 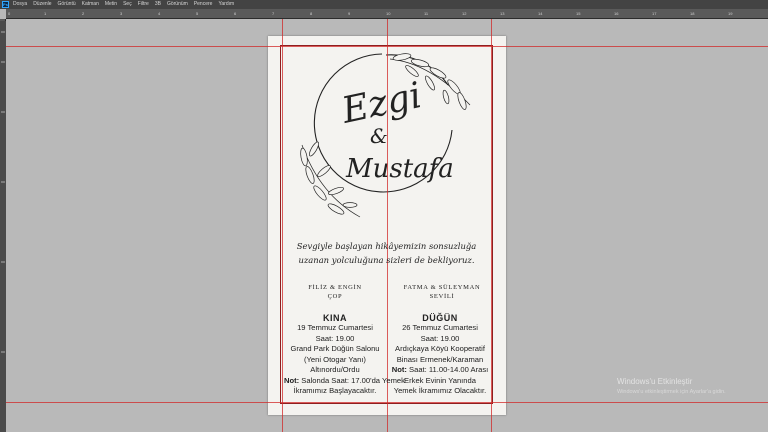 I want to click on activation-watermark-title: Windows'u Etkinleştir, so click(x=655, y=381).